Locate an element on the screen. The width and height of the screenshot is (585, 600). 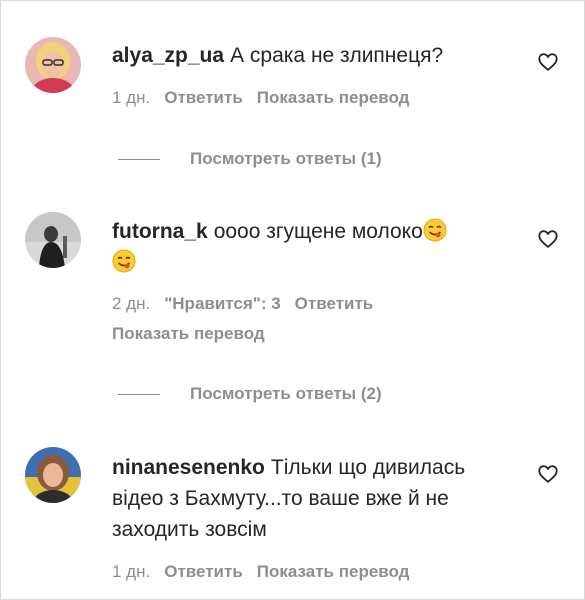
avatar-ninanesenenko is located at coordinates (53, 475).